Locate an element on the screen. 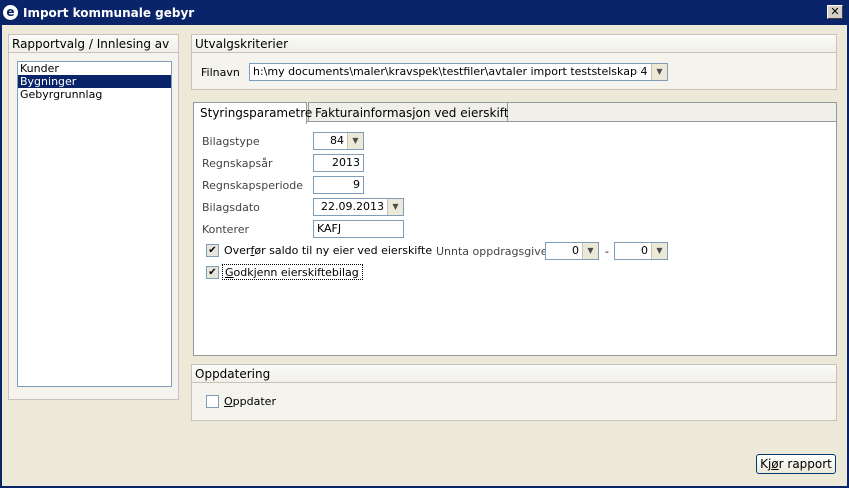 This screenshot has width=849, height=488. close-icon: ✕ is located at coordinates (835, 12).